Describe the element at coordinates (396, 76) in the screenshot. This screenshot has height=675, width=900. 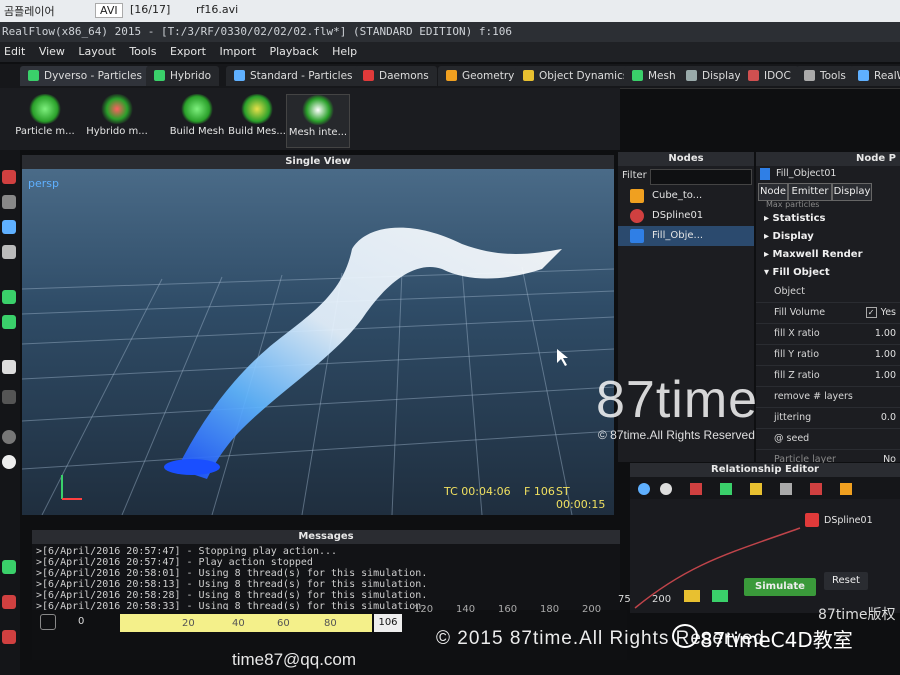
I see `tab-daemons: Daemons` at that location.